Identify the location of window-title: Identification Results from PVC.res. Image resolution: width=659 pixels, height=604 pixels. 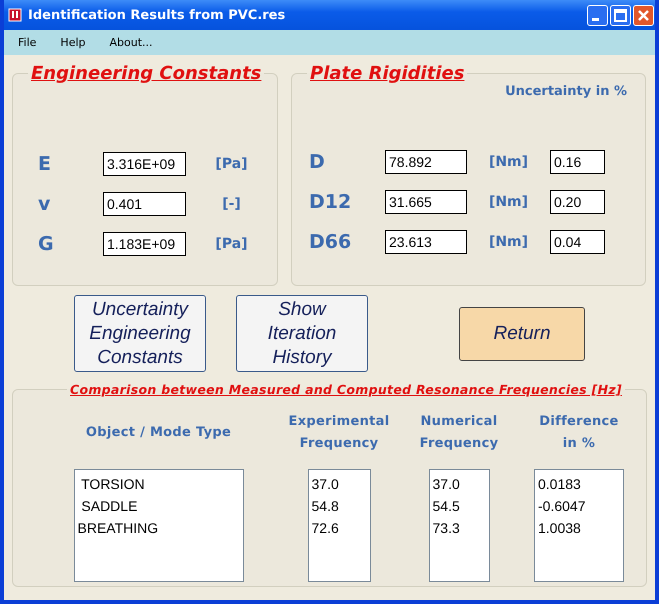
(157, 15).